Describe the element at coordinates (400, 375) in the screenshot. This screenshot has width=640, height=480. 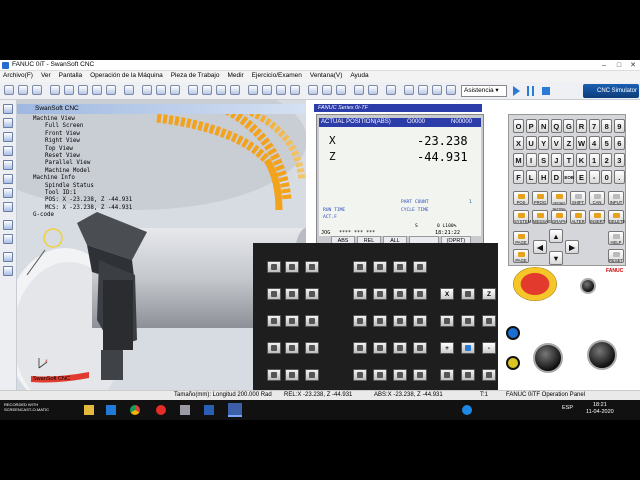
I see `panel-button-r4-c5` at that location.